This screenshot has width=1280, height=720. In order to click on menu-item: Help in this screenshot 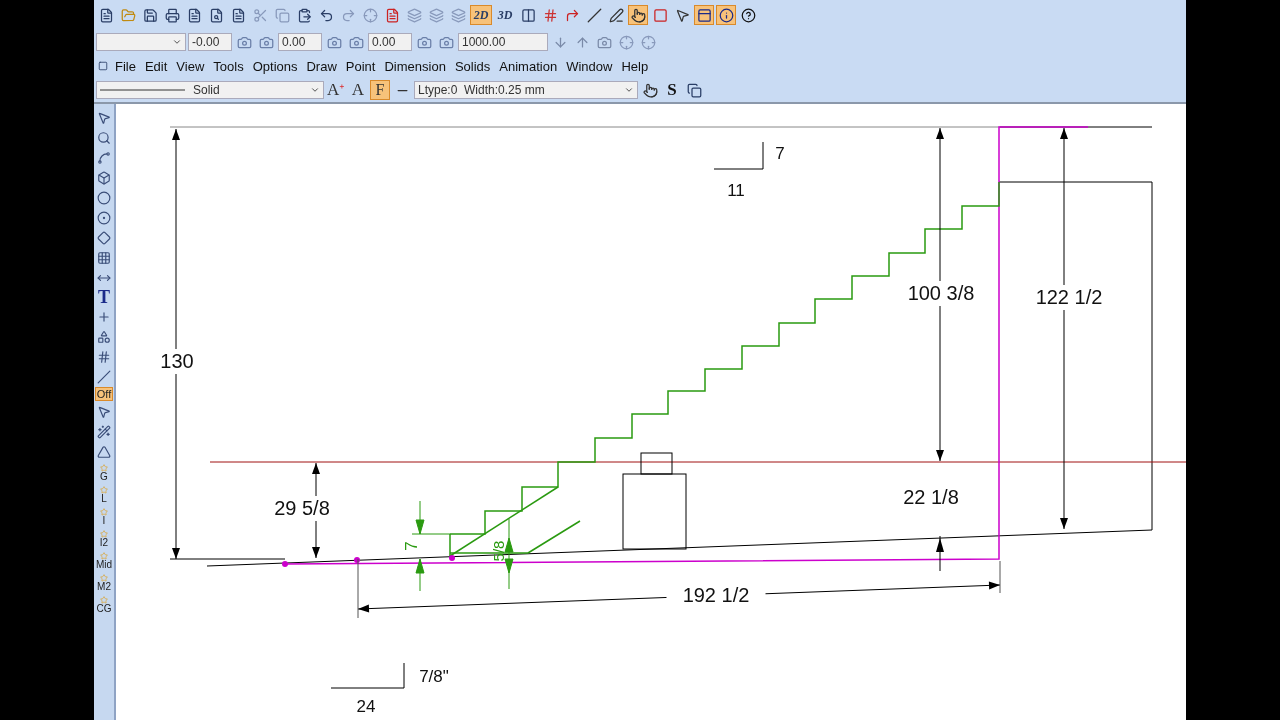, I will do `click(635, 66)`.